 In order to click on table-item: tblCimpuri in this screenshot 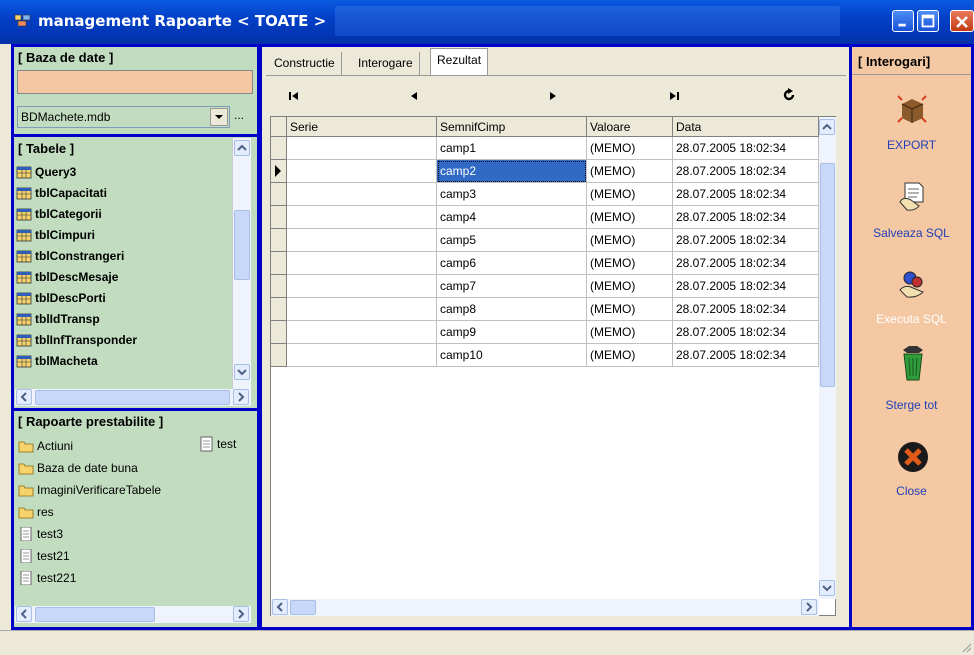, I will do `click(55, 235)`.